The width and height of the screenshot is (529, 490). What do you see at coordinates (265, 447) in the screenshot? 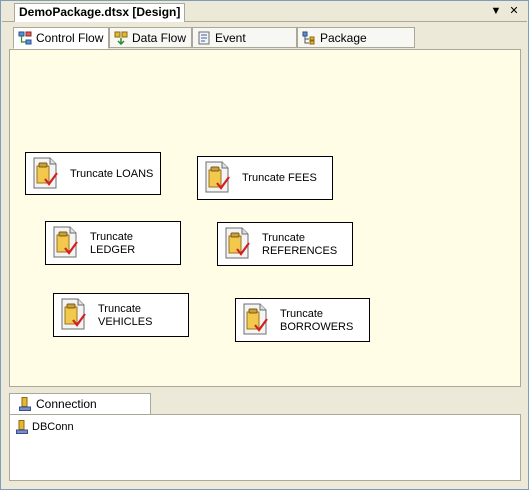
I see `connection-managers-panel: DBConn` at bounding box center [265, 447].